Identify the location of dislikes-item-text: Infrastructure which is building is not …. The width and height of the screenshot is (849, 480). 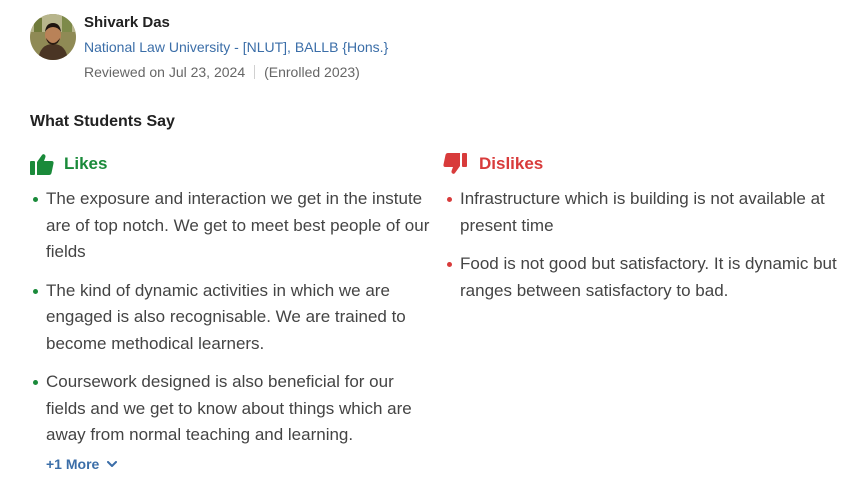
(642, 212).